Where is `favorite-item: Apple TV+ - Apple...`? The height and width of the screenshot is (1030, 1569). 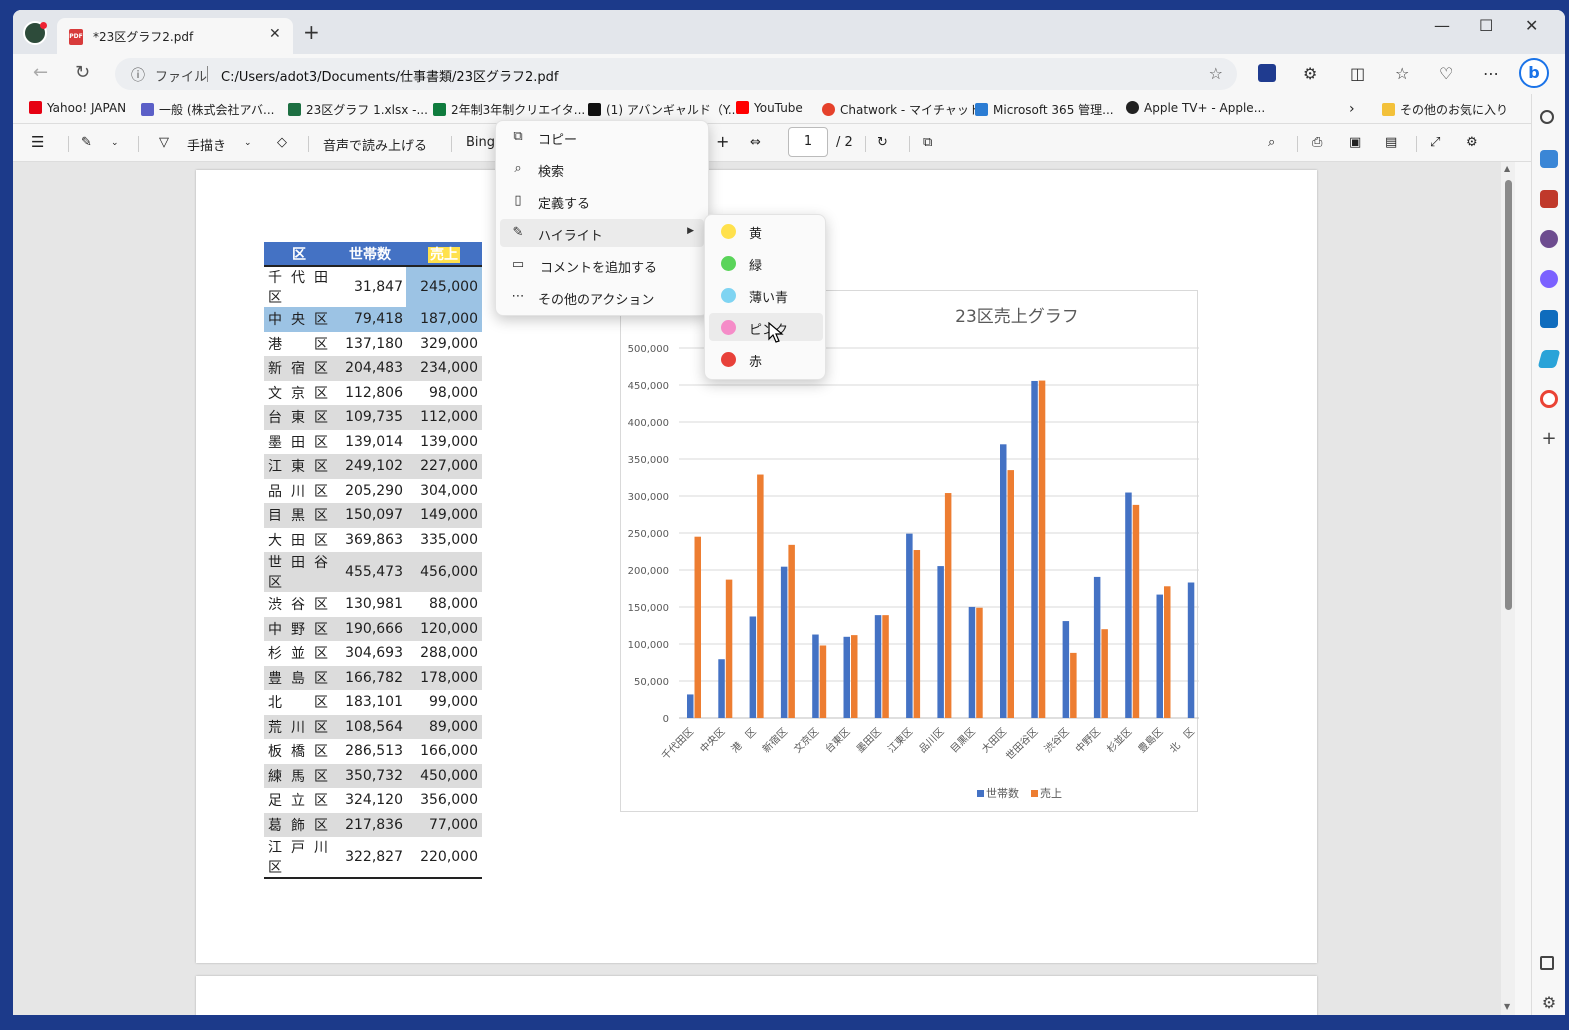
favorite-item: Apple TV+ - Apple... is located at coordinates (1195, 108).